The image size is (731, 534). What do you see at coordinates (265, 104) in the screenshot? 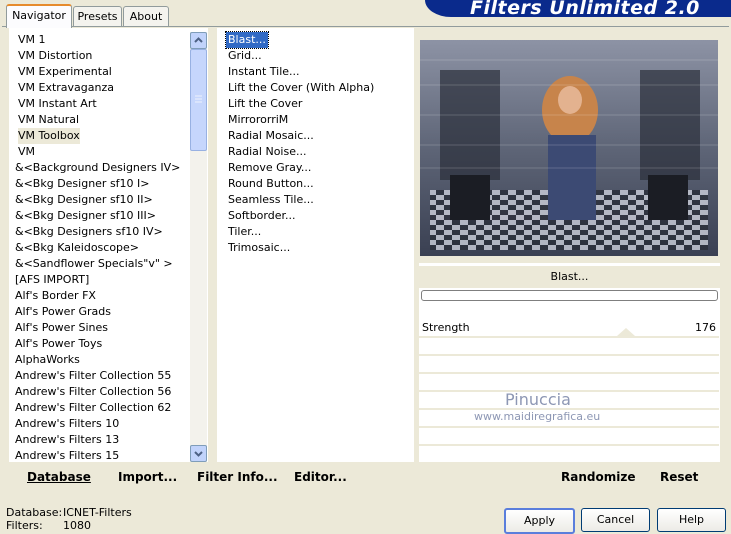
I see `filter-item: Lift the Cover` at bounding box center [265, 104].